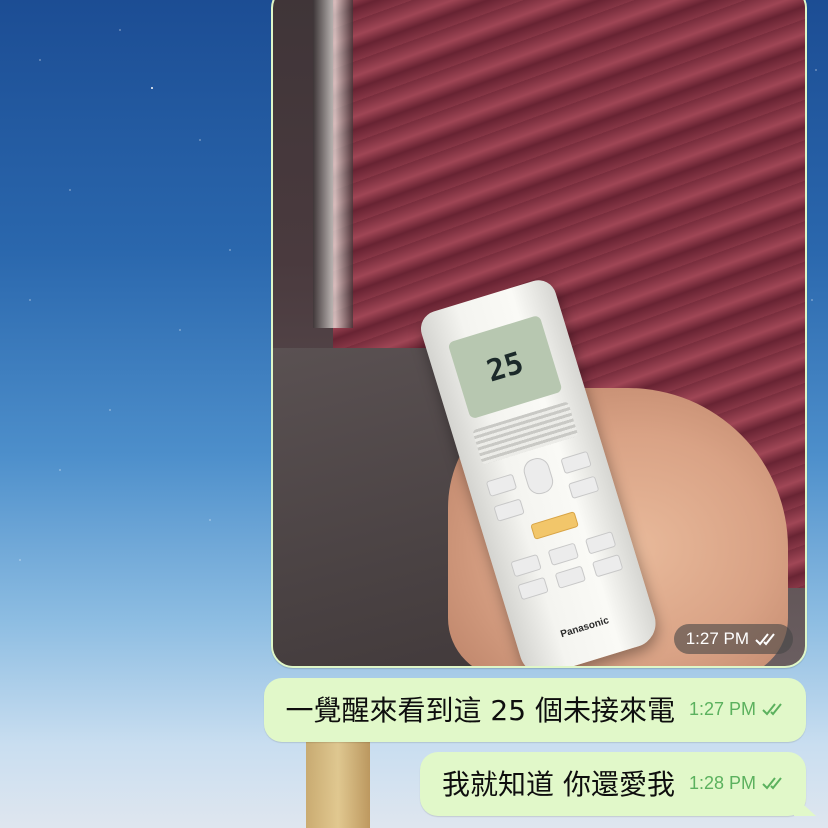 Image resolution: width=828 pixels, height=828 pixels. What do you see at coordinates (554, 525) in the screenshot?
I see `remote-stop-button` at bounding box center [554, 525].